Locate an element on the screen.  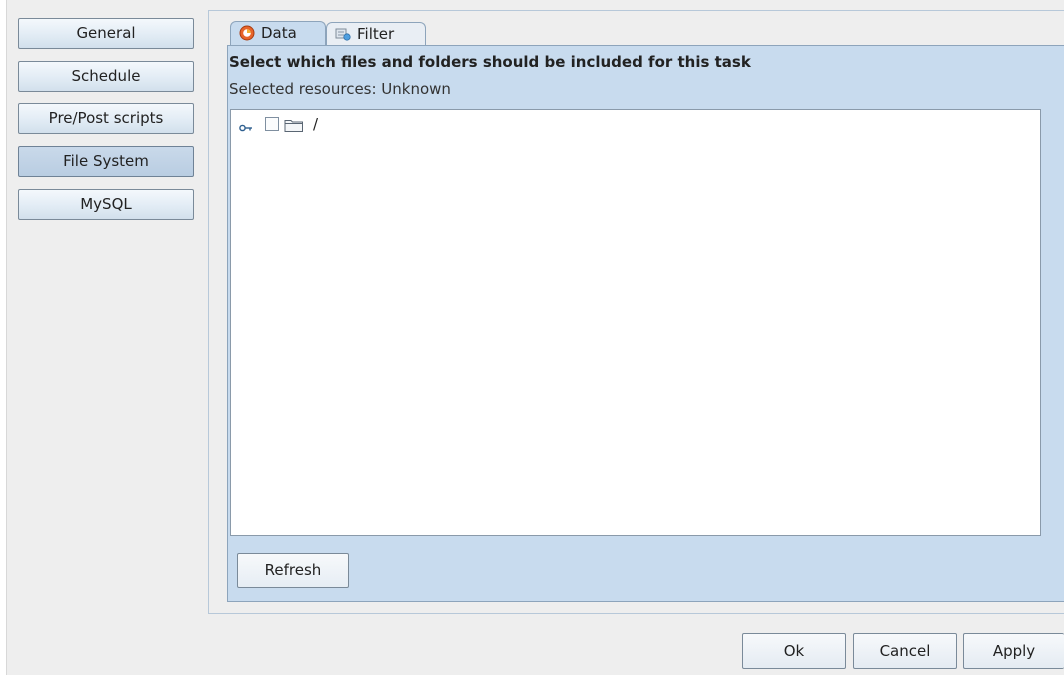
nav-file-system-button: File System is located at coordinates (106, 161).